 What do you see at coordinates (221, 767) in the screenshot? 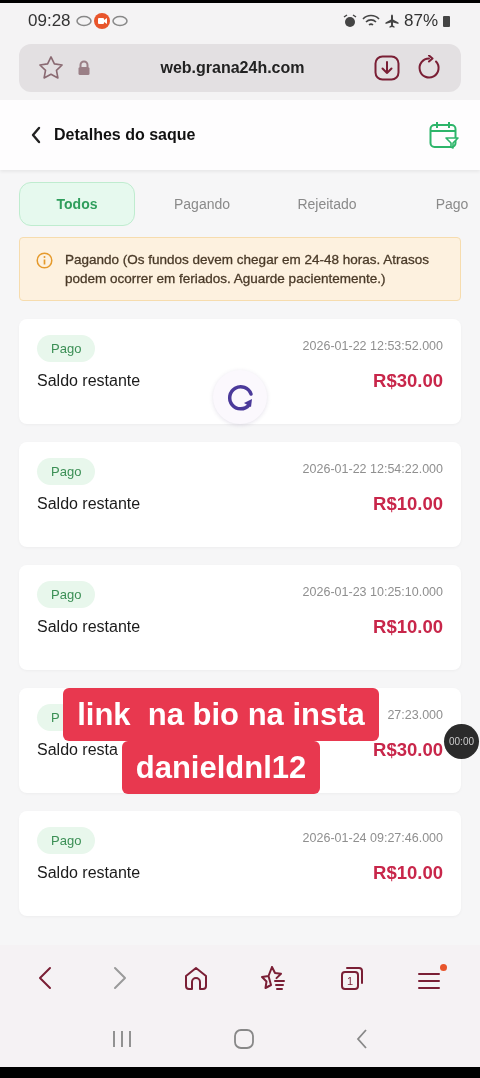
I see `caption-text: danieldnl12` at bounding box center [221, 767].